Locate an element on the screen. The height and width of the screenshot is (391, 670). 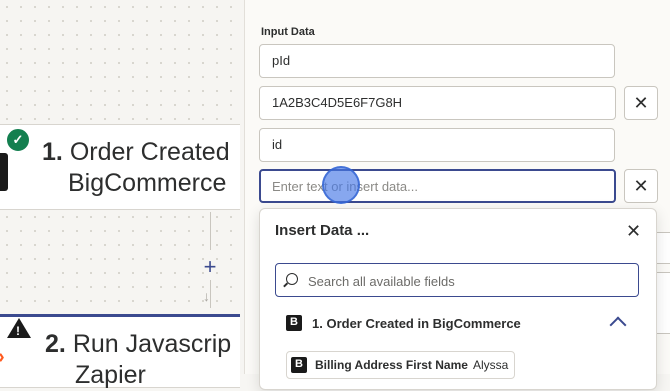
zapier-chevron-icon: › is located at coordinates (2, 357).